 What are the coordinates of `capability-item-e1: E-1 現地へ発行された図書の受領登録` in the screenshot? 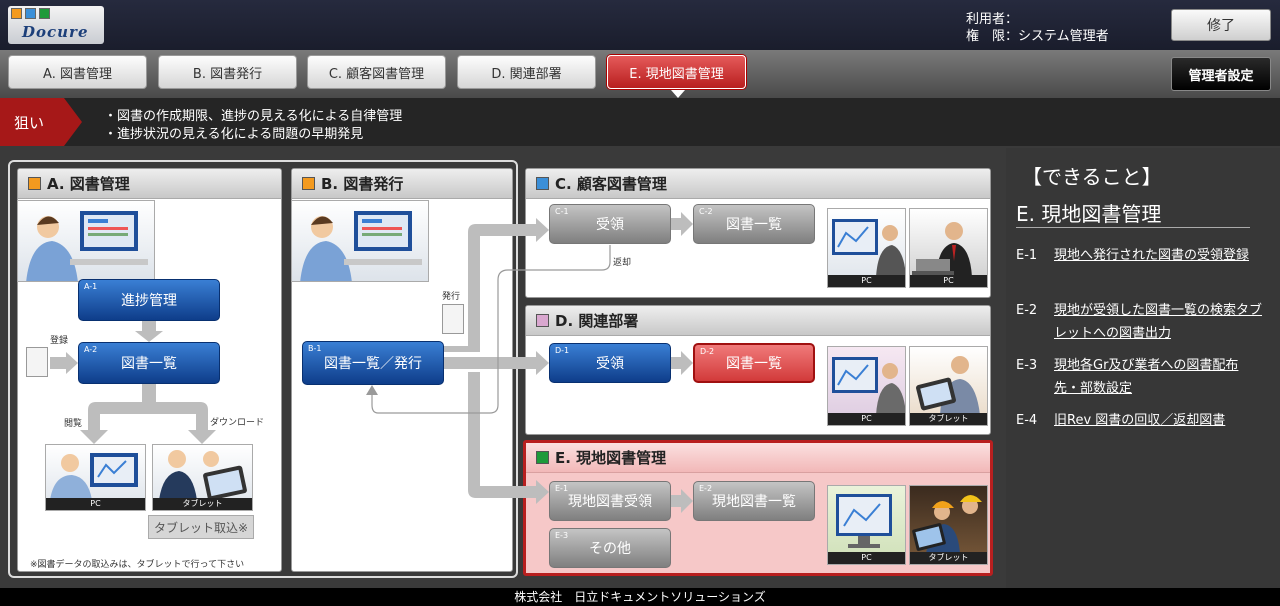 It's located at (1141, 267).